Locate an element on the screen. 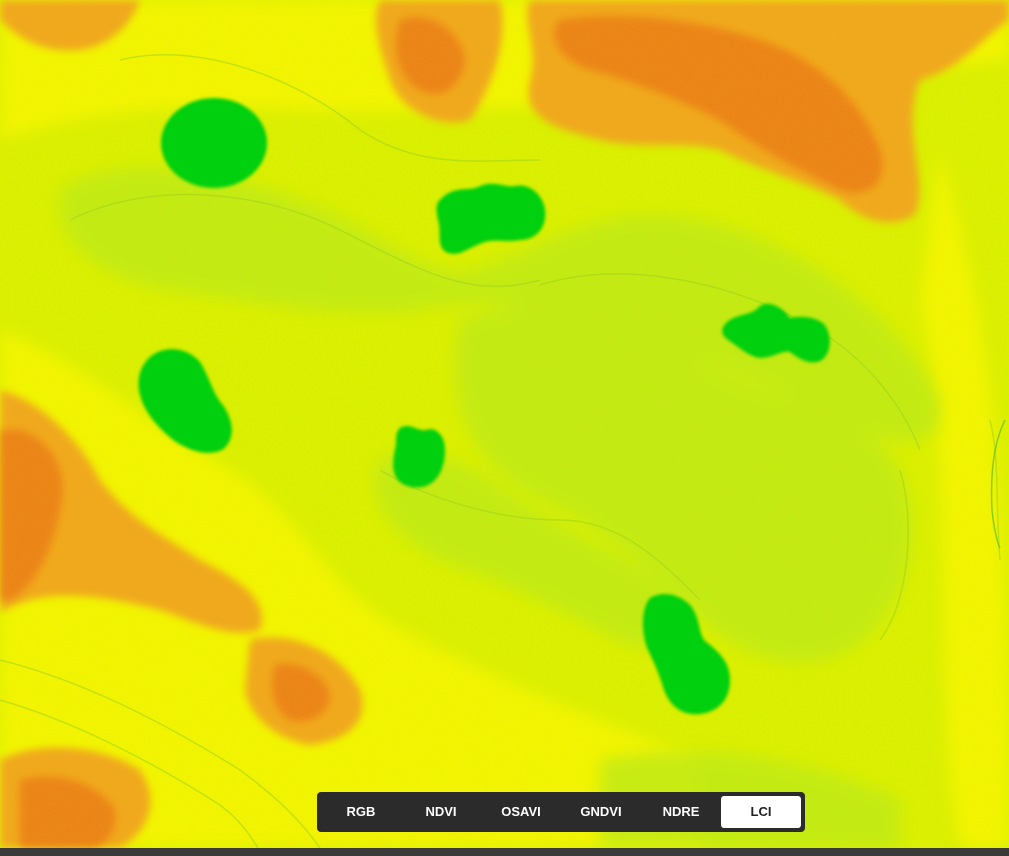 Image resolution: width=1009 pixels, height=856 pixels. bottom-bar is located at coordinates (504, 852).